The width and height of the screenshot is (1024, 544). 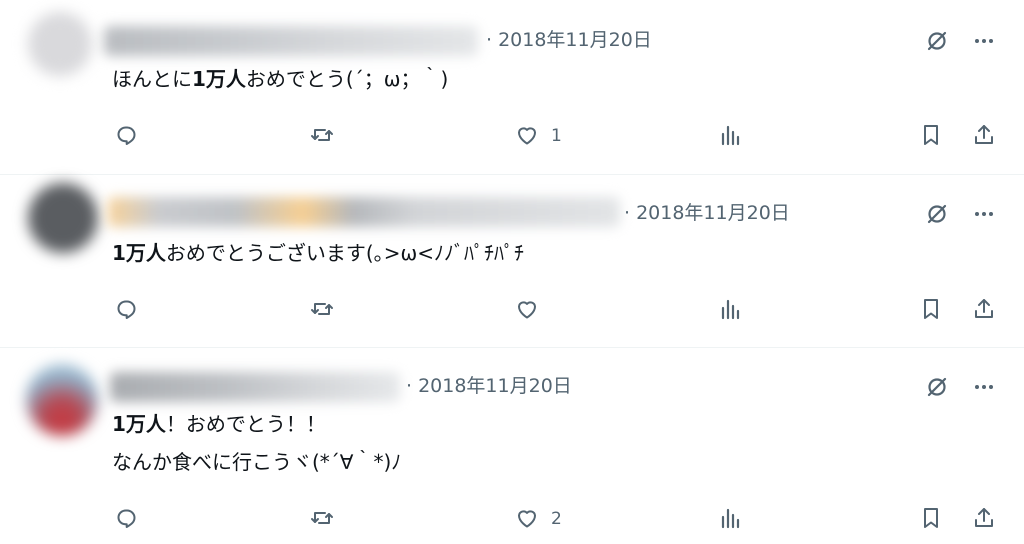 What do you see at coordinates (556, 519) in the screenshot?
I see `like-count: 2` at bounding box center [556, 519].